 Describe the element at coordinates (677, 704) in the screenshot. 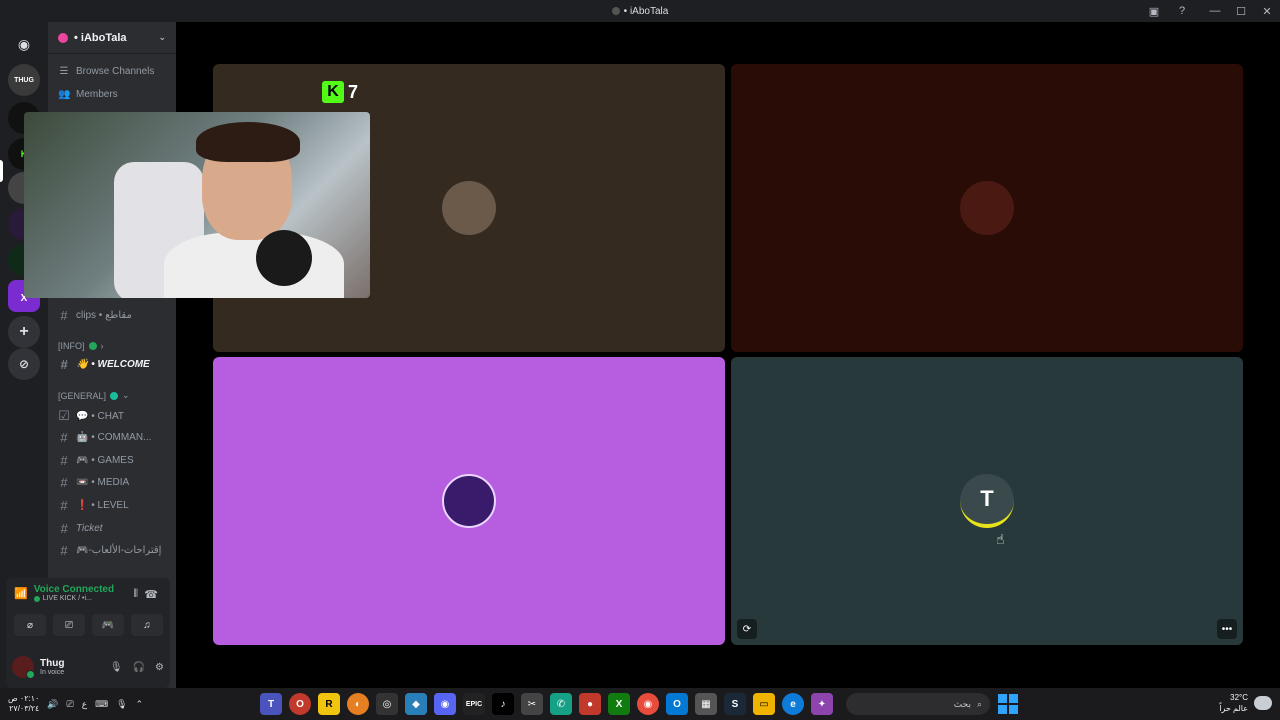

I see `outlook-icon: O` at that location.